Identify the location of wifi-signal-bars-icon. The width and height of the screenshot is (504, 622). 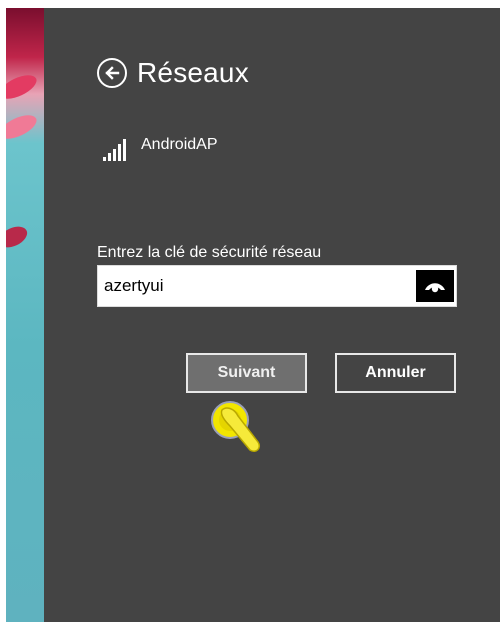
(114, 150).